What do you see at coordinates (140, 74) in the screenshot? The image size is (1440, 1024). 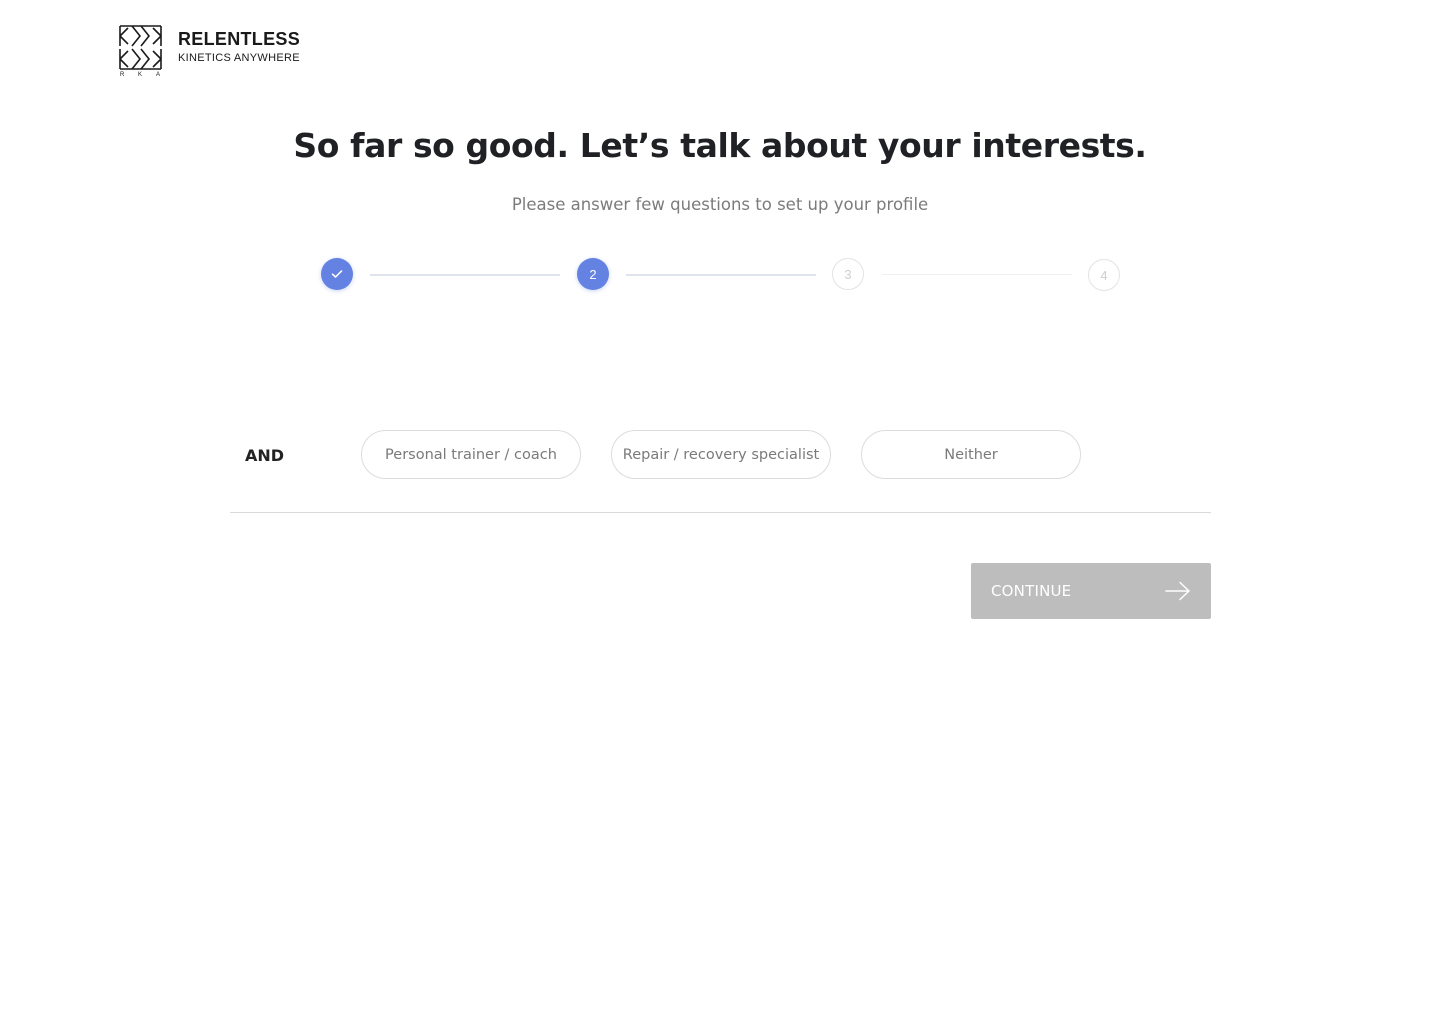 I see `brand-mark-letter: K` at bounding box center [140, 74].